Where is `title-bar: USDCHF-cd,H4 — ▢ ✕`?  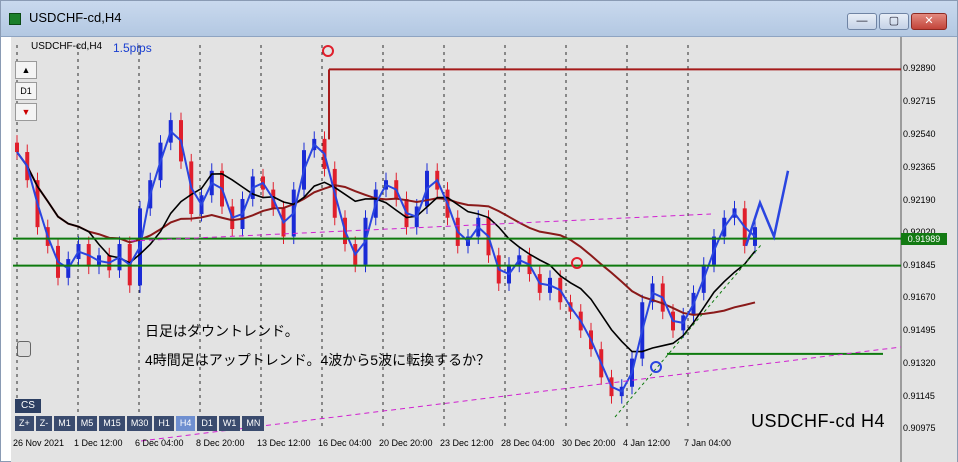
title-bar: USDCHF-cd,H4 — ▢ ✕ is located at coordinates (479, 19).